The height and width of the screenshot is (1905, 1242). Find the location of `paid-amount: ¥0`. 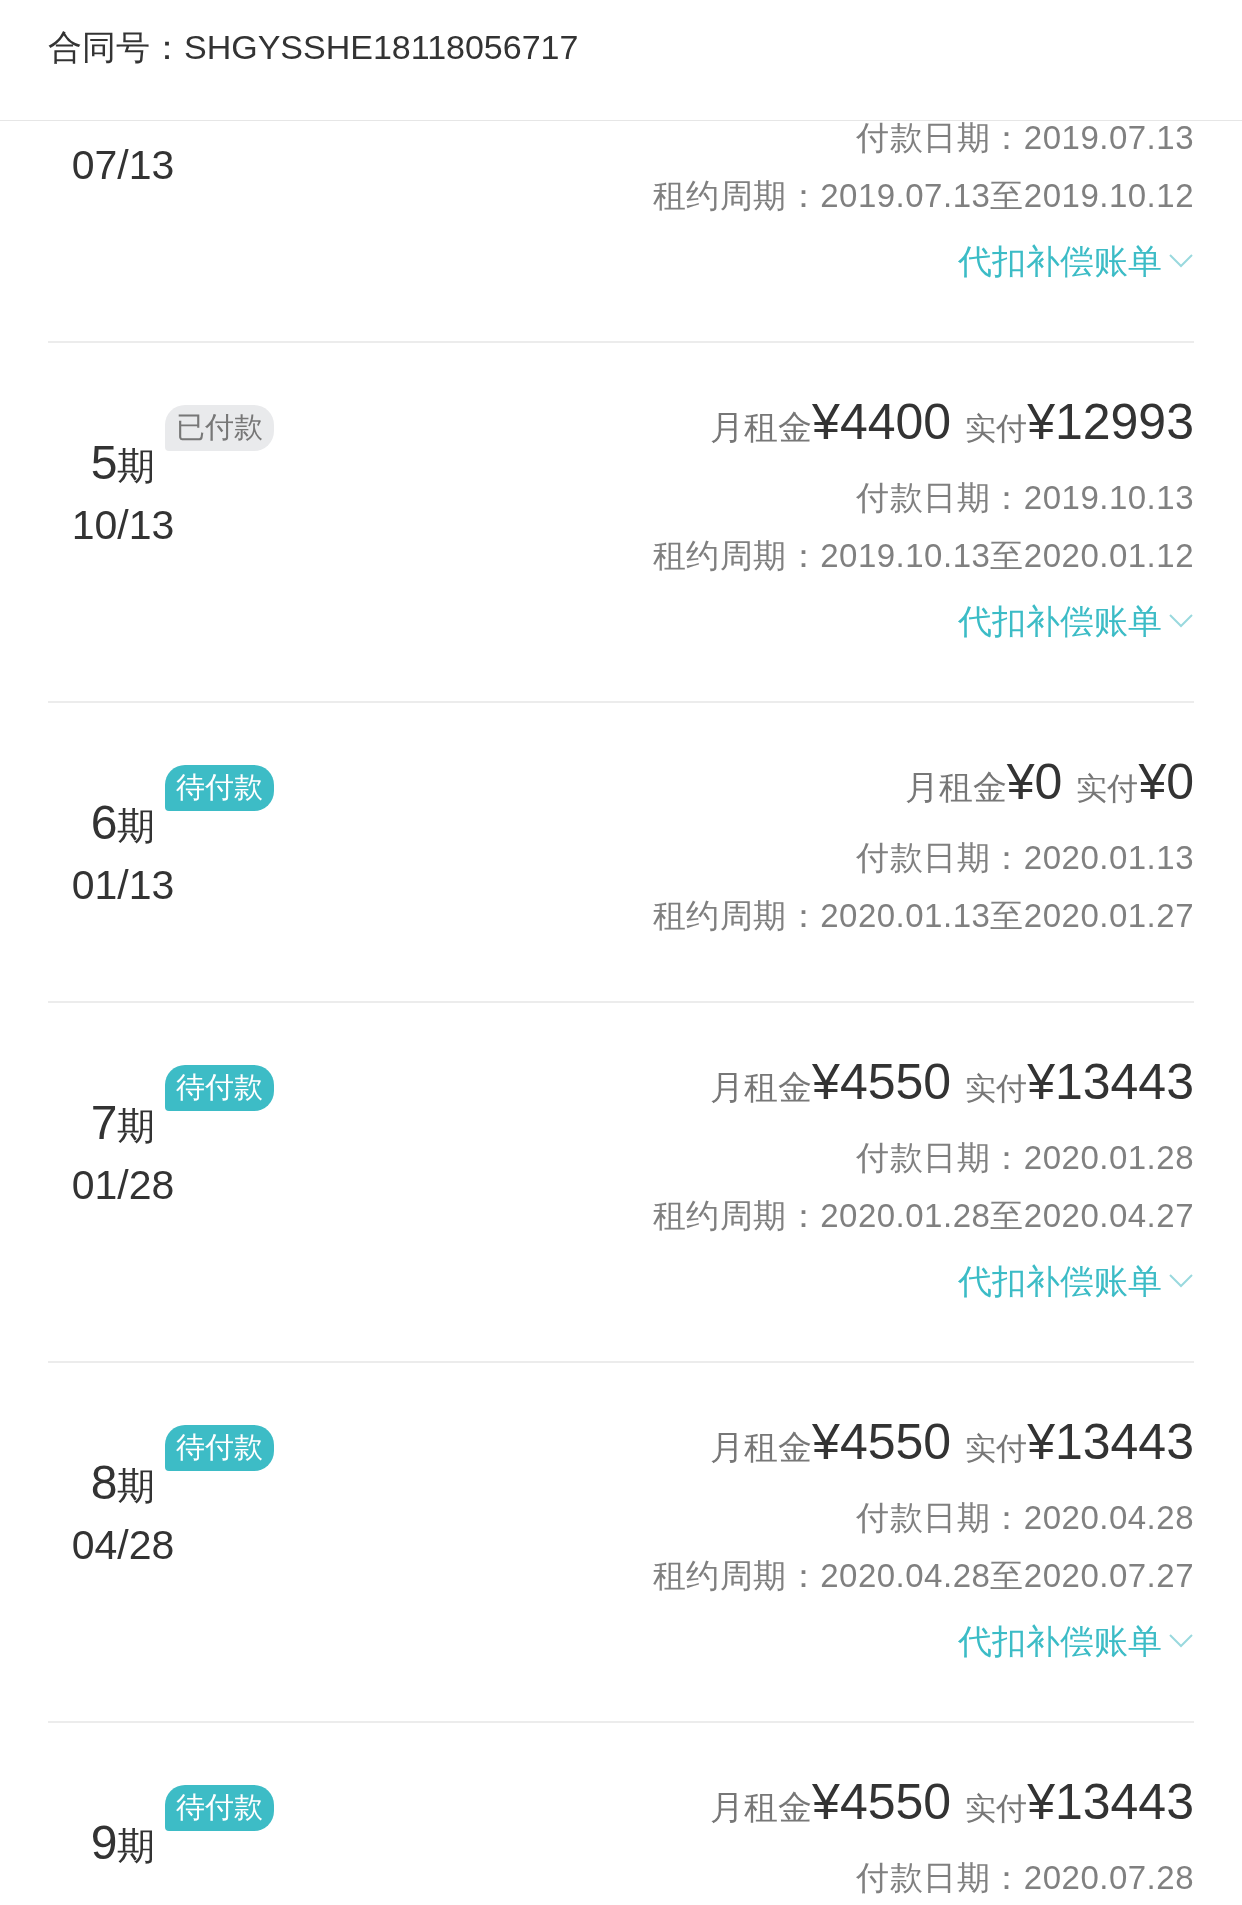

paid-amount: ¥0 is located at coordinates (1166, 782).